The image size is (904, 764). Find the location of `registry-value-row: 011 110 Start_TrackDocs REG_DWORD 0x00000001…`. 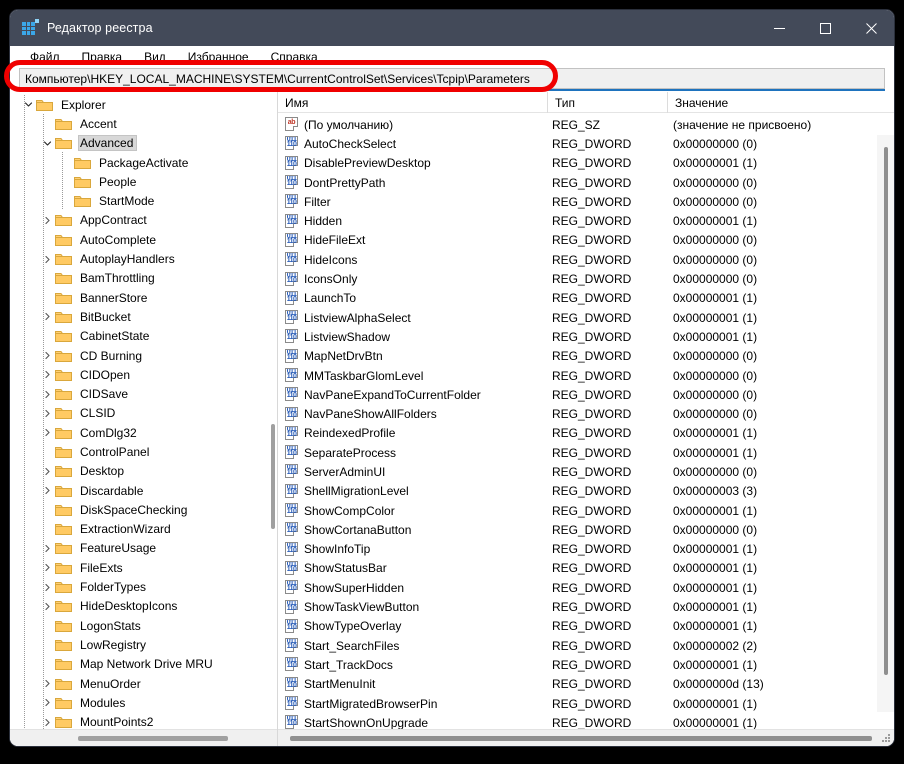

registry-value-row: 011 110 Start_TrackDocs REG_DWORD 0x00000001… is located at coordinates (586, 664).